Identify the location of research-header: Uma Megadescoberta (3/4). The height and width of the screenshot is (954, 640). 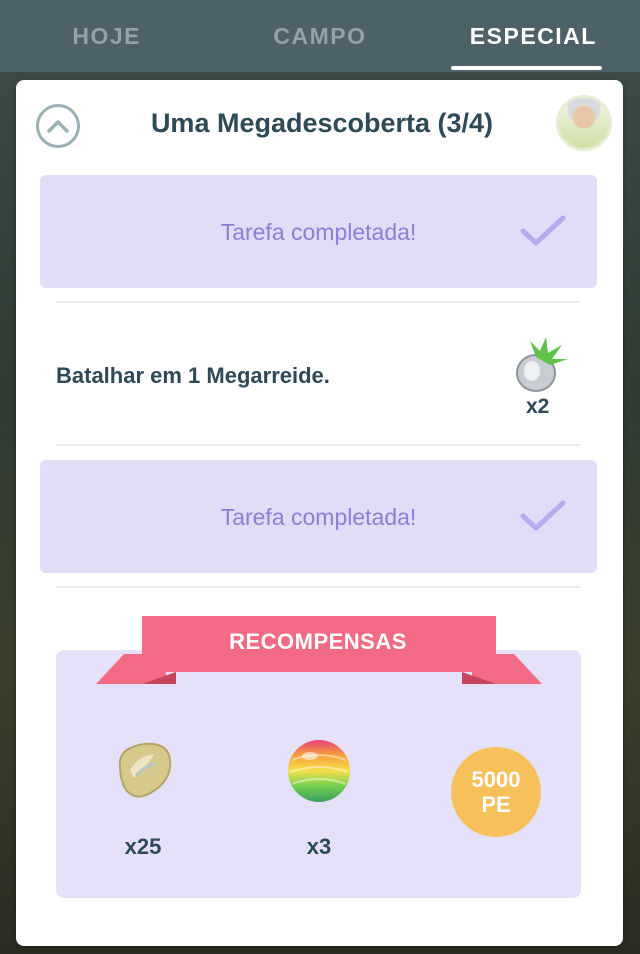
(319, 125).